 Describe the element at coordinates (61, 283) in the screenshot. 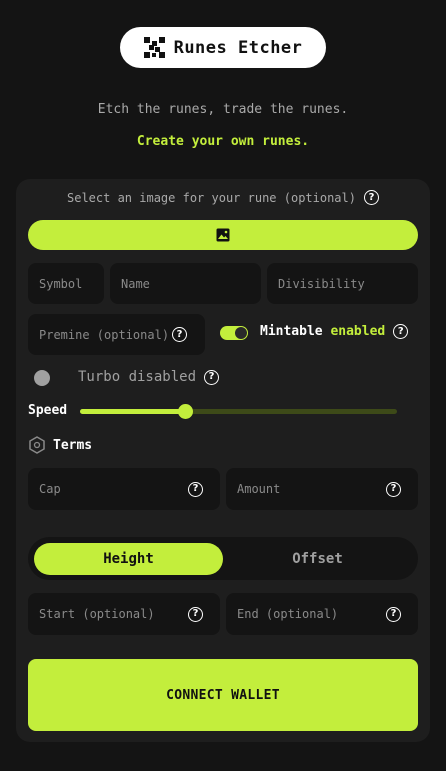

I see `symbol-placeholder: Symbol` at that location.